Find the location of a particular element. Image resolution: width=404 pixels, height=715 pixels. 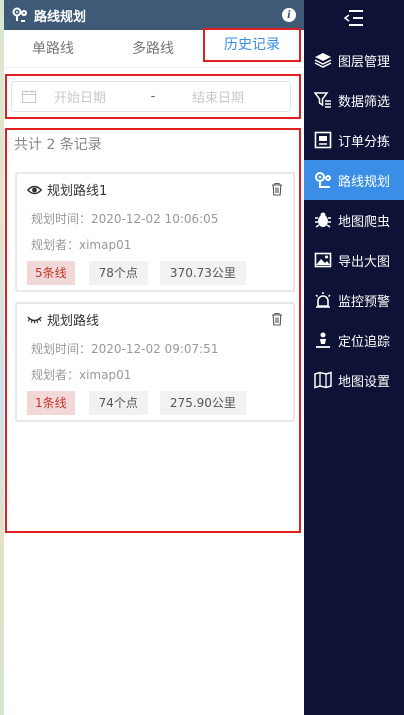

date-range-highlight: 开始日期 - 结束日期 is located at coordinates (153, 96).